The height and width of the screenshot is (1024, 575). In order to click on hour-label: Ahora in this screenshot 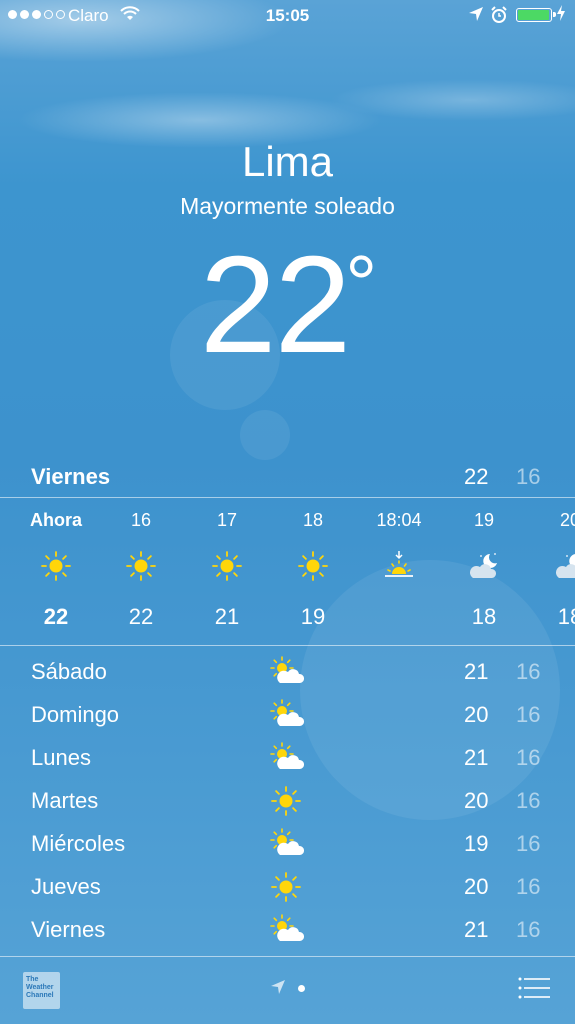, I will do `click(55, 520)`.